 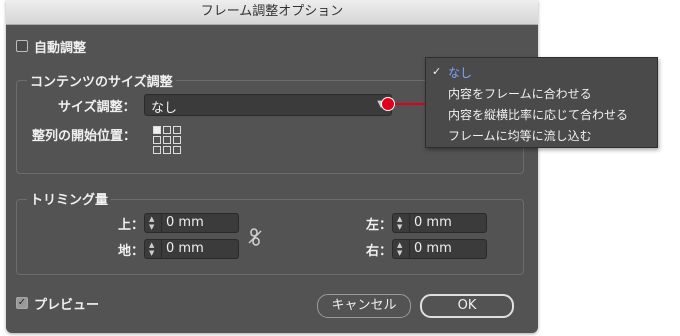 I want to click on fitting-label: サイズ調整：, so click(x=97, y=107).